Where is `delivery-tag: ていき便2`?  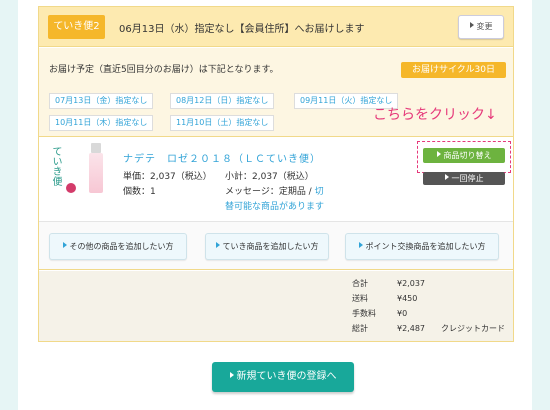 delivery-tag: ていき便2 is located at coordinates (76, 27).